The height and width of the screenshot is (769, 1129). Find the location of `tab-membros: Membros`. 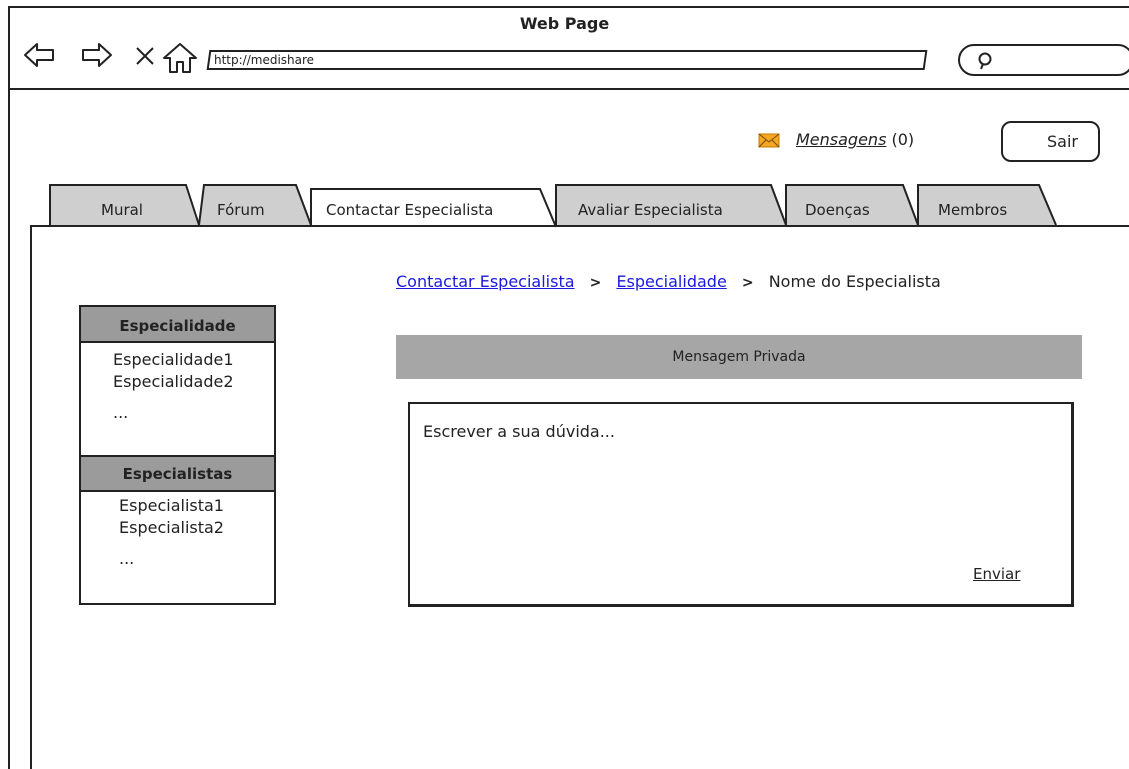

tab-membros: Membros is located at coordinates (972, 210).